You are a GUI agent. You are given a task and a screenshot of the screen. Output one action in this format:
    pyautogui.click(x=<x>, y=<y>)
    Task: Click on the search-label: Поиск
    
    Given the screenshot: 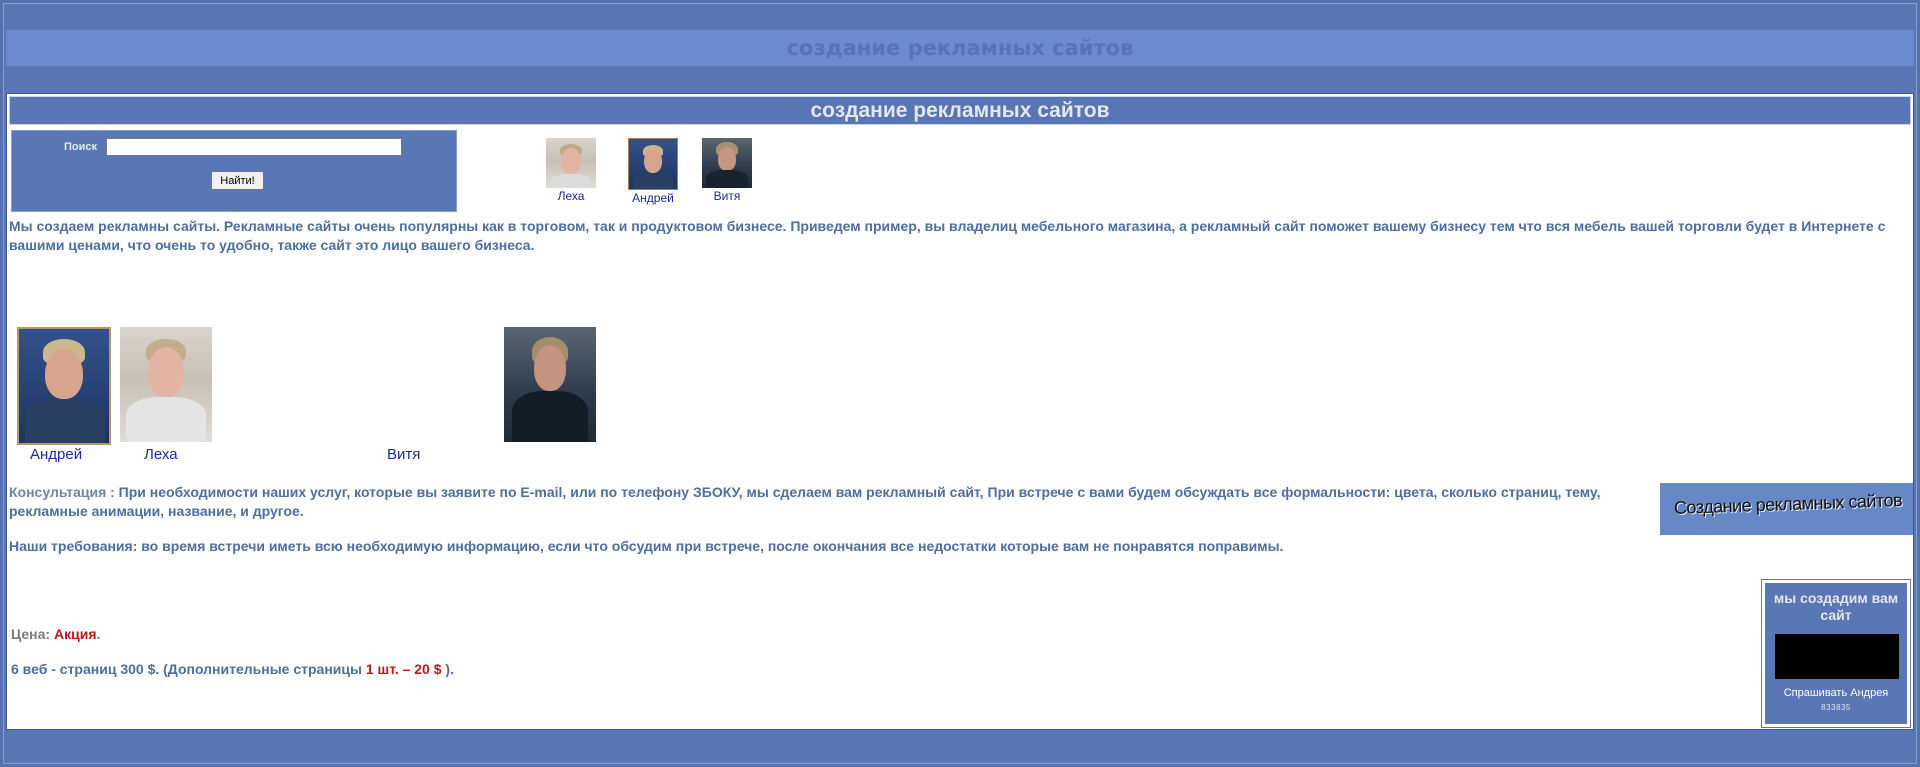 What is the action you would take?
    pyautogui.click(x=81, y=147)
    